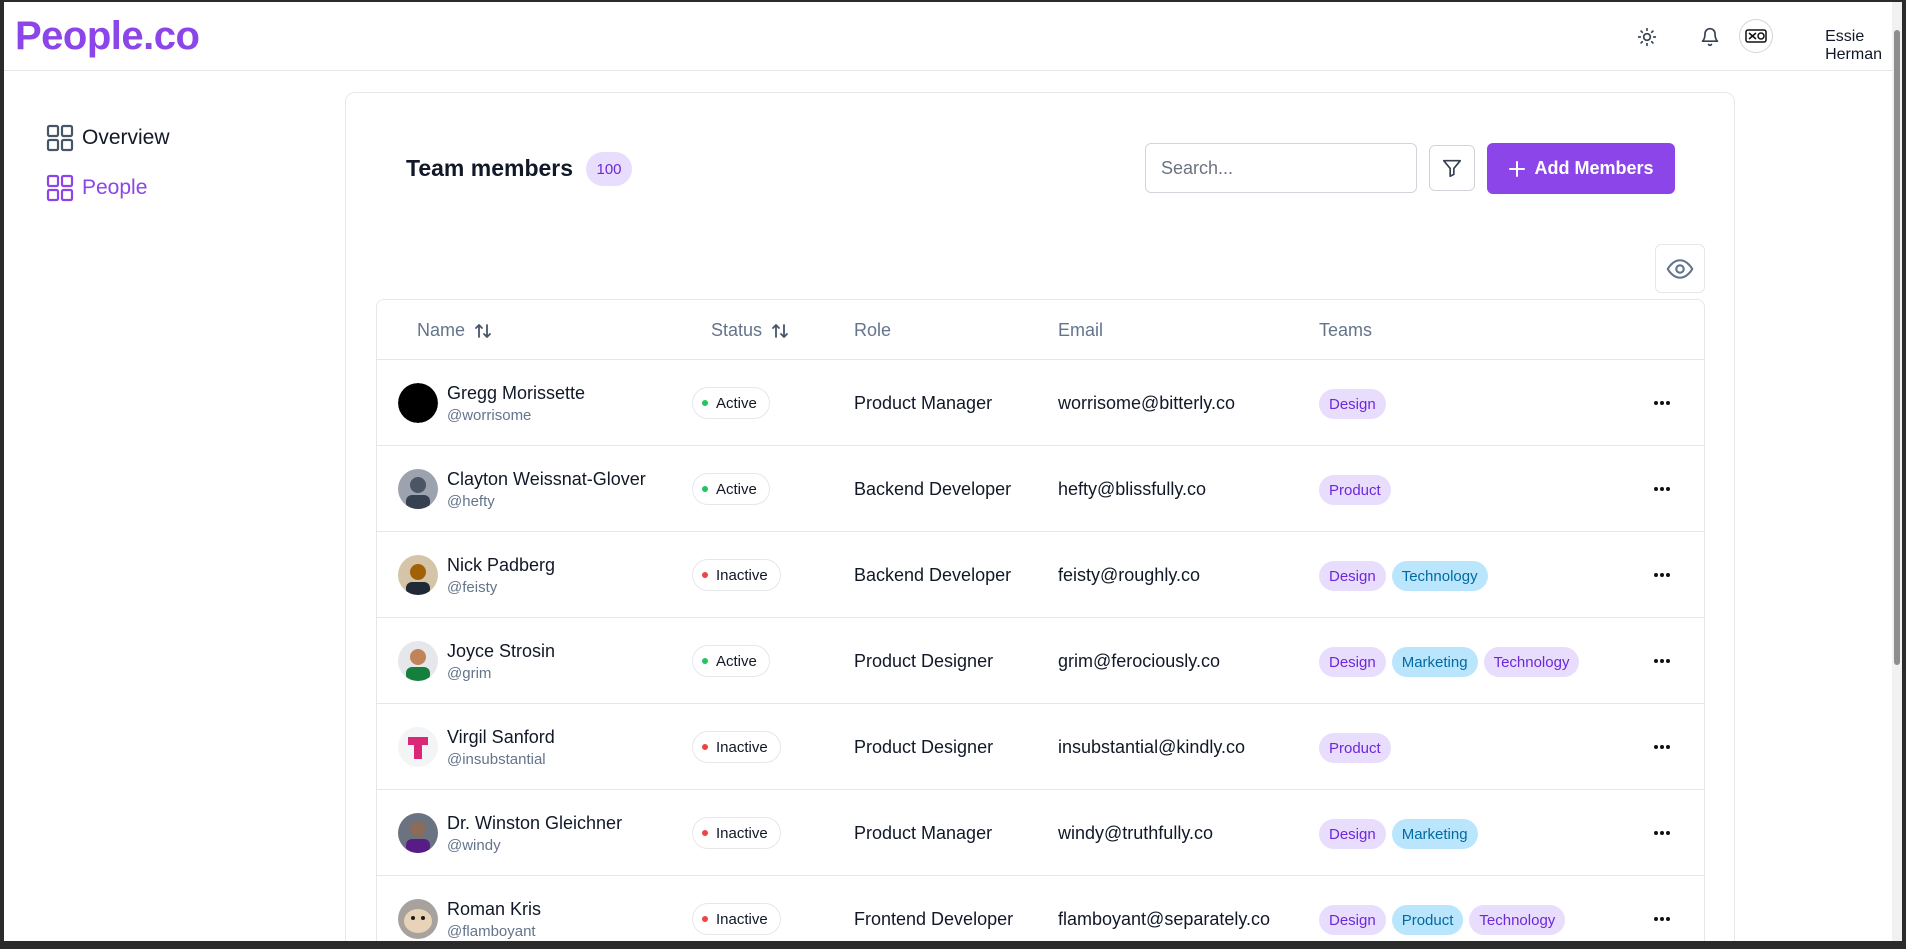 Image resolution: width=1906 pixels, height=949 pixels. I want to click on table-header: Name Status Role Email Teams, so click(1040, 330).